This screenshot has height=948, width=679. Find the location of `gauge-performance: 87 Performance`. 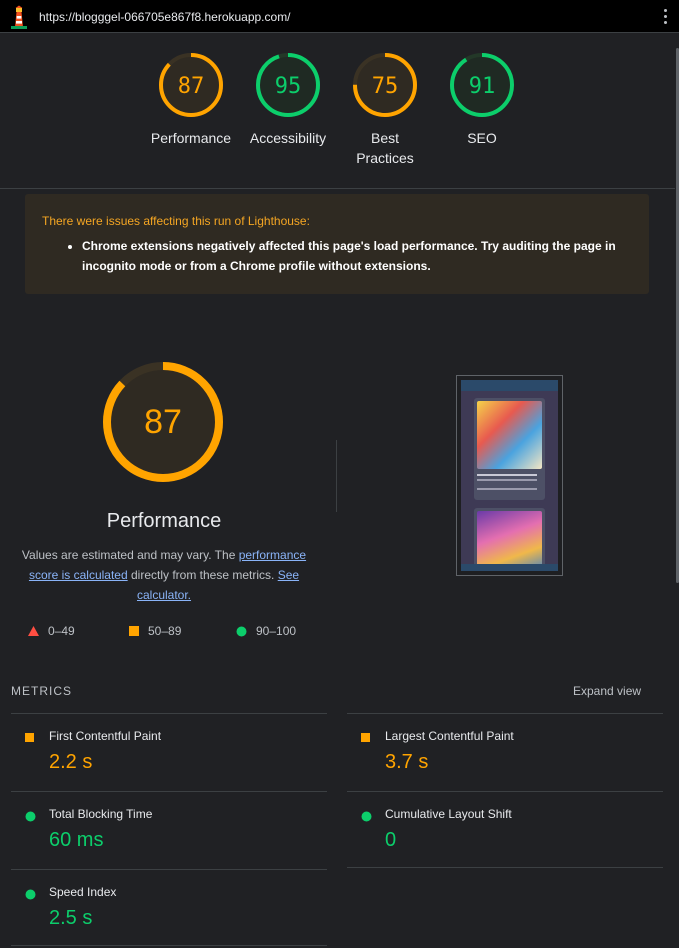

gauge-performance: 87 Performance is located at coordinates (191, 100).